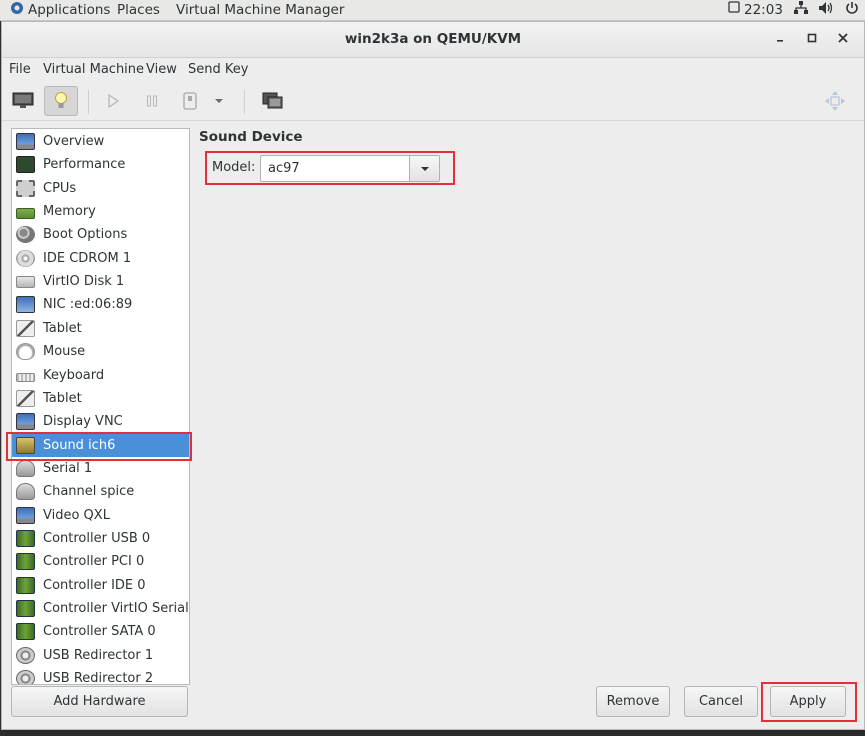 The image size is (865, 736). Describe the element at coordinates (94, 585) in the screenshot. I see `hardware-list-item-label: Controller IDE 0` at that location.